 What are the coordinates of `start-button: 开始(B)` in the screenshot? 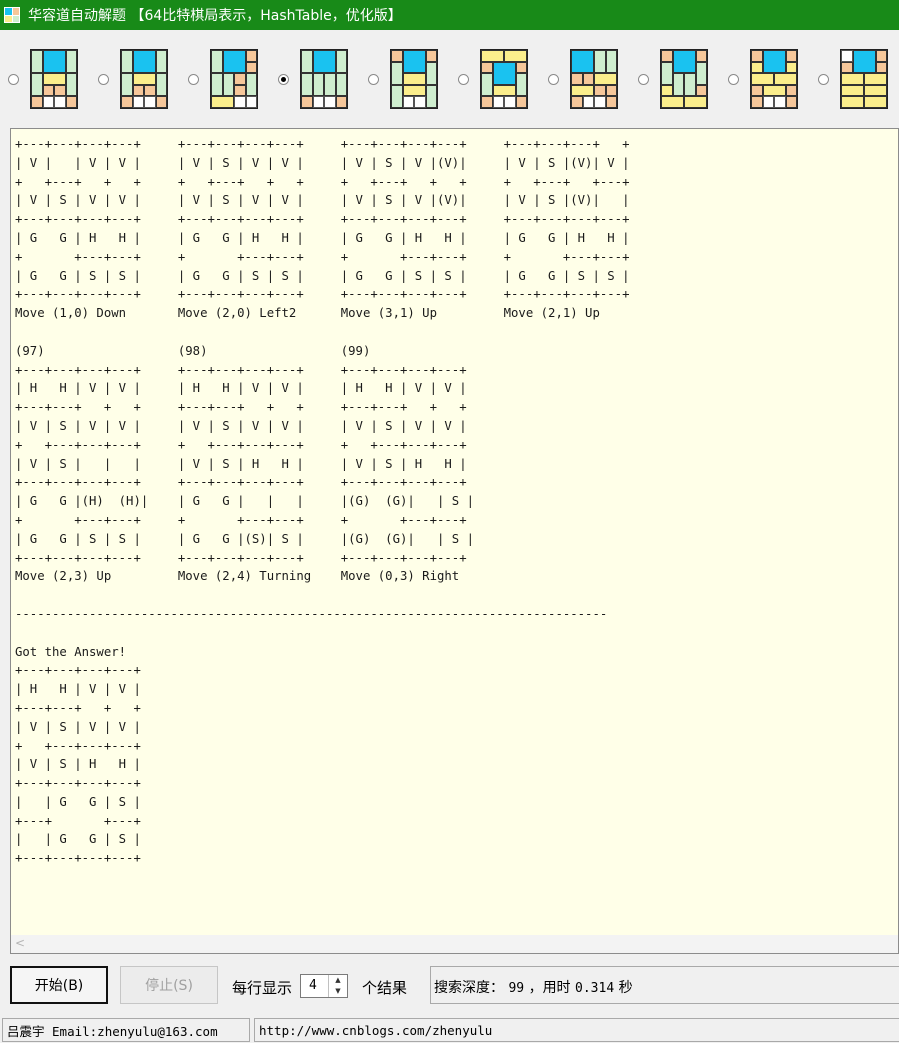 It's located at (59, 985).